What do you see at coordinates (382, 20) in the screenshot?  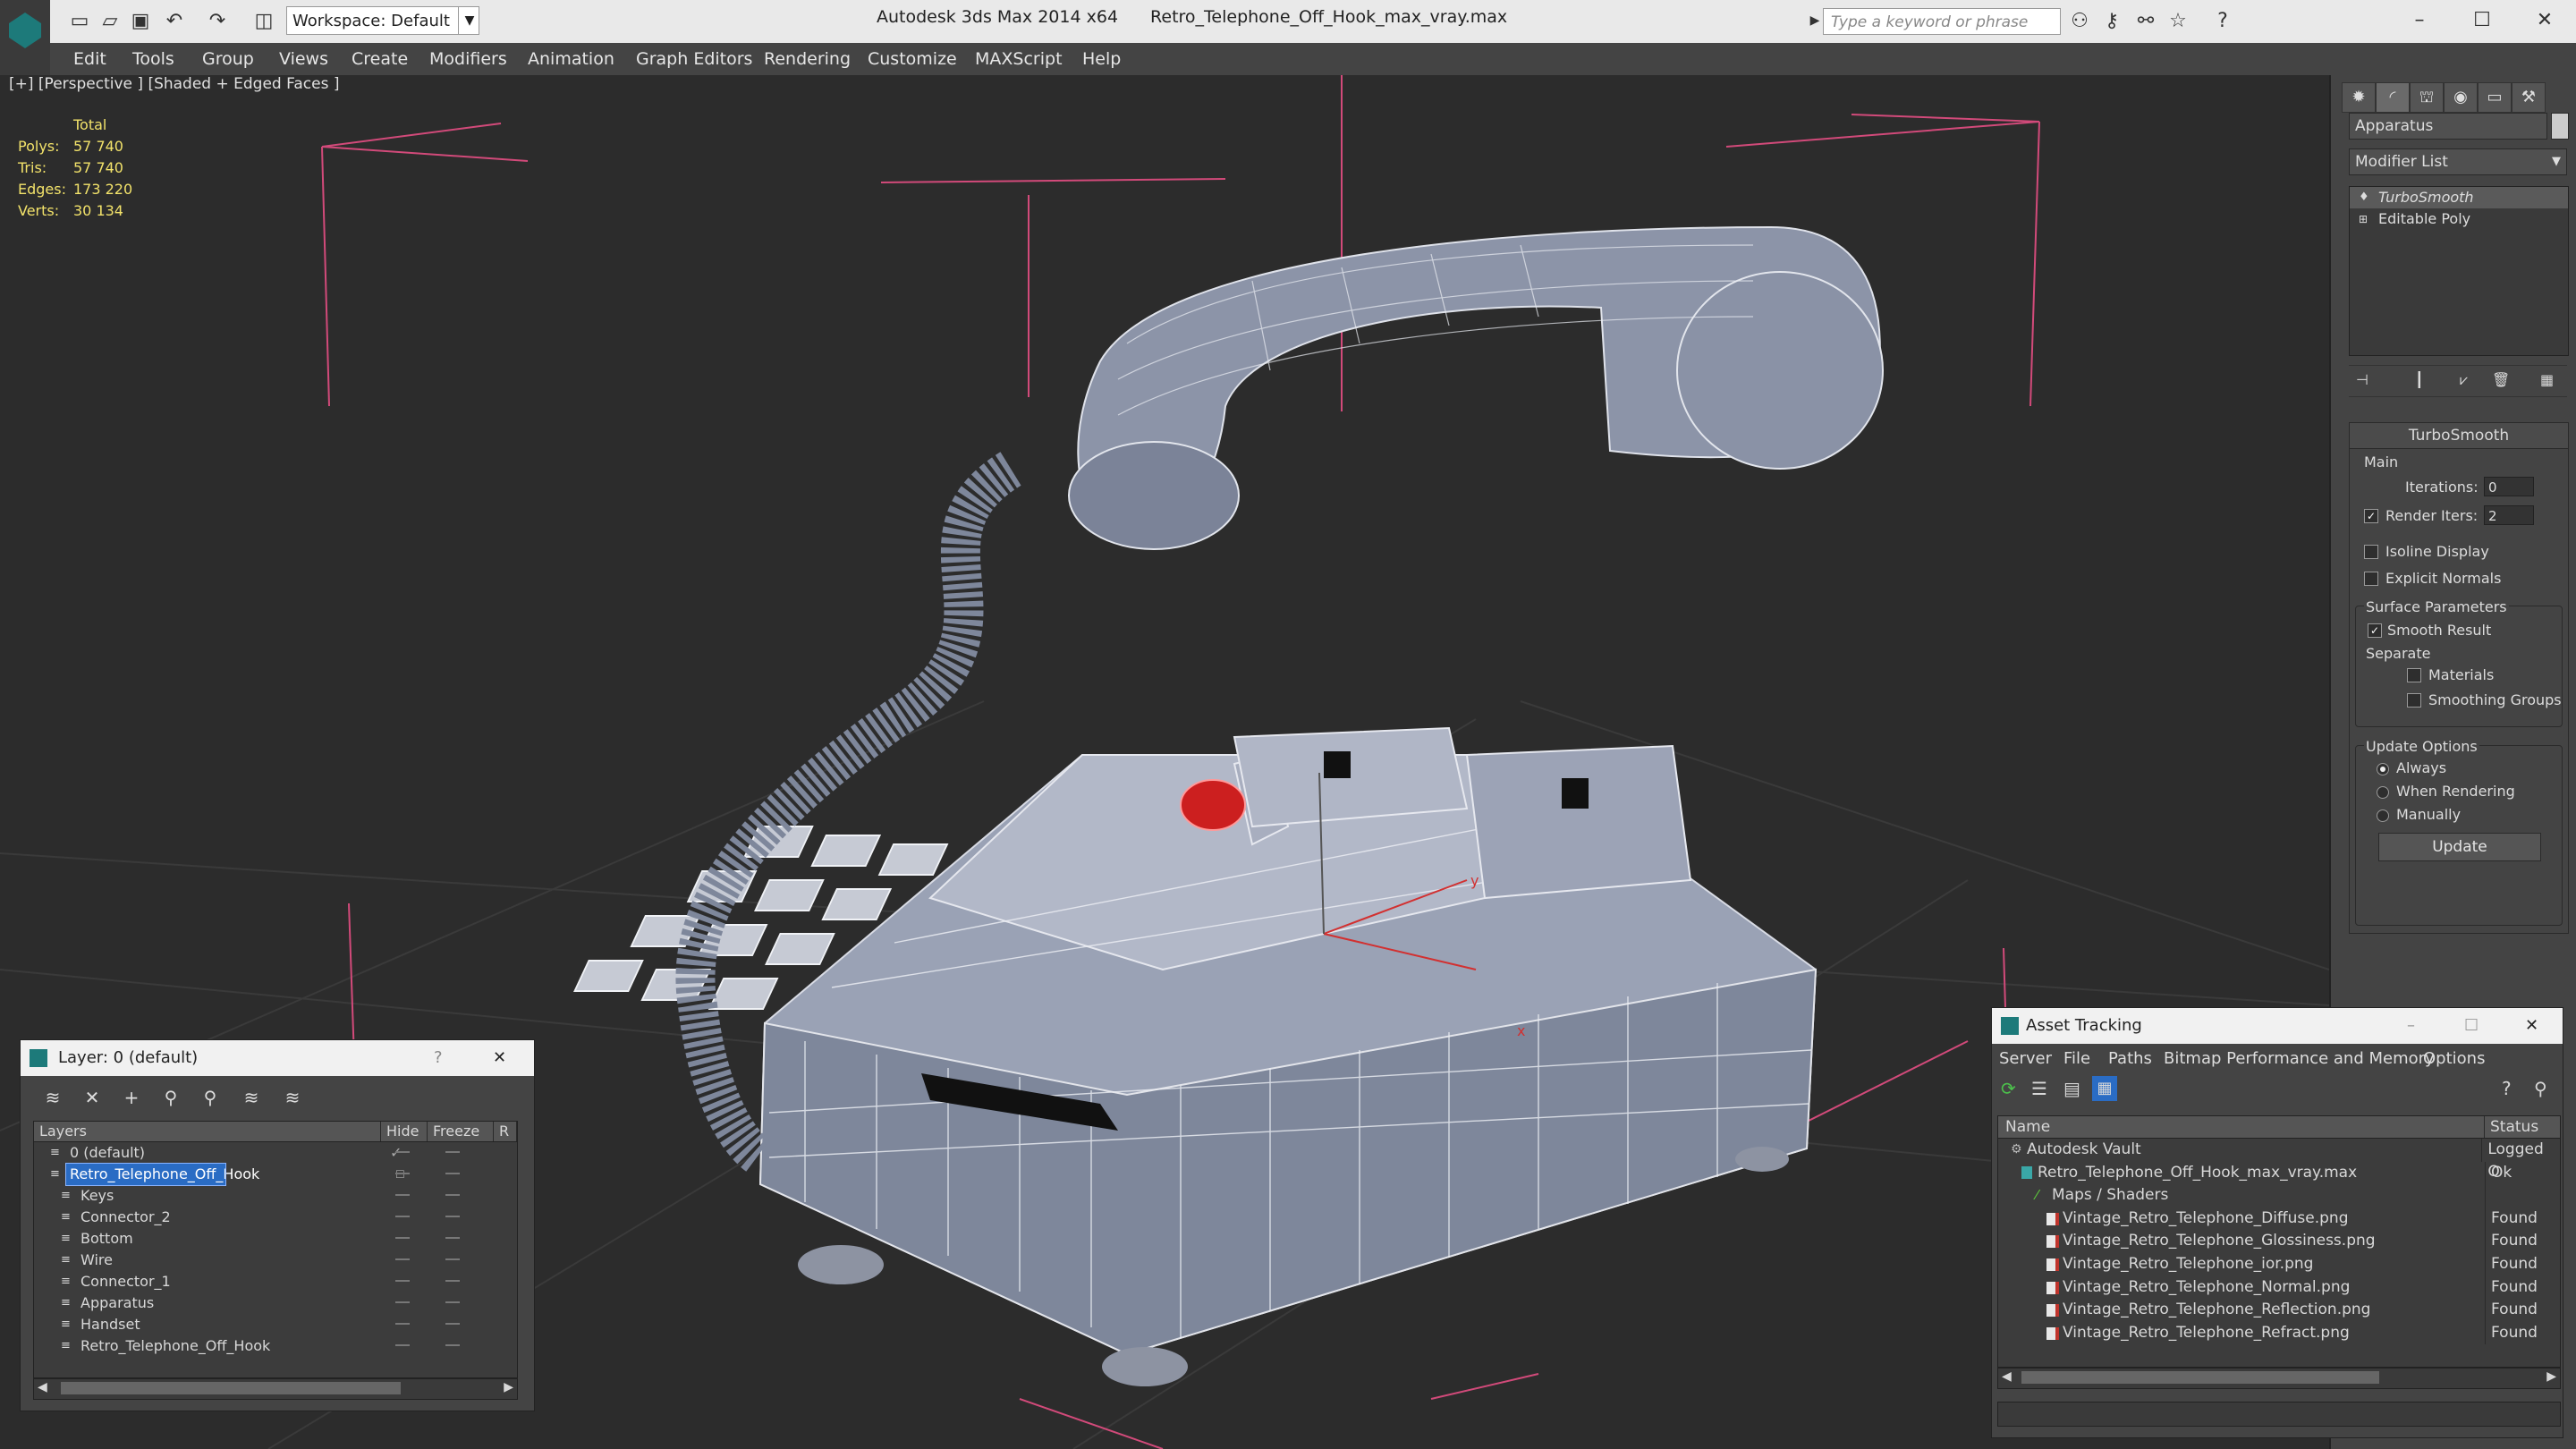 I see `workspace-dropdown: Workspace: Default` at bounding box center [382, 20].